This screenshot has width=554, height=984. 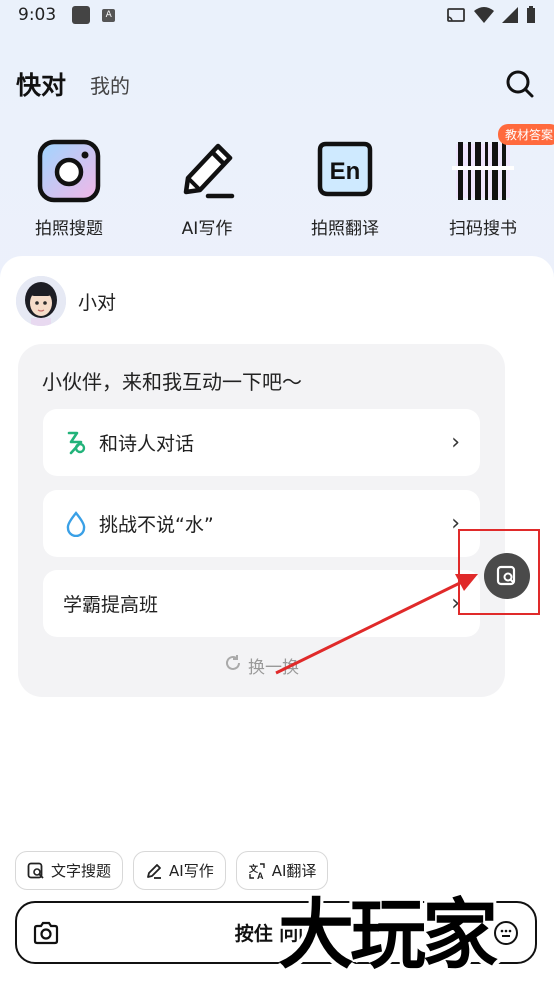 I want to click on option-poet-chat: 和诗人对话 ›, so click(x=261, y=442).